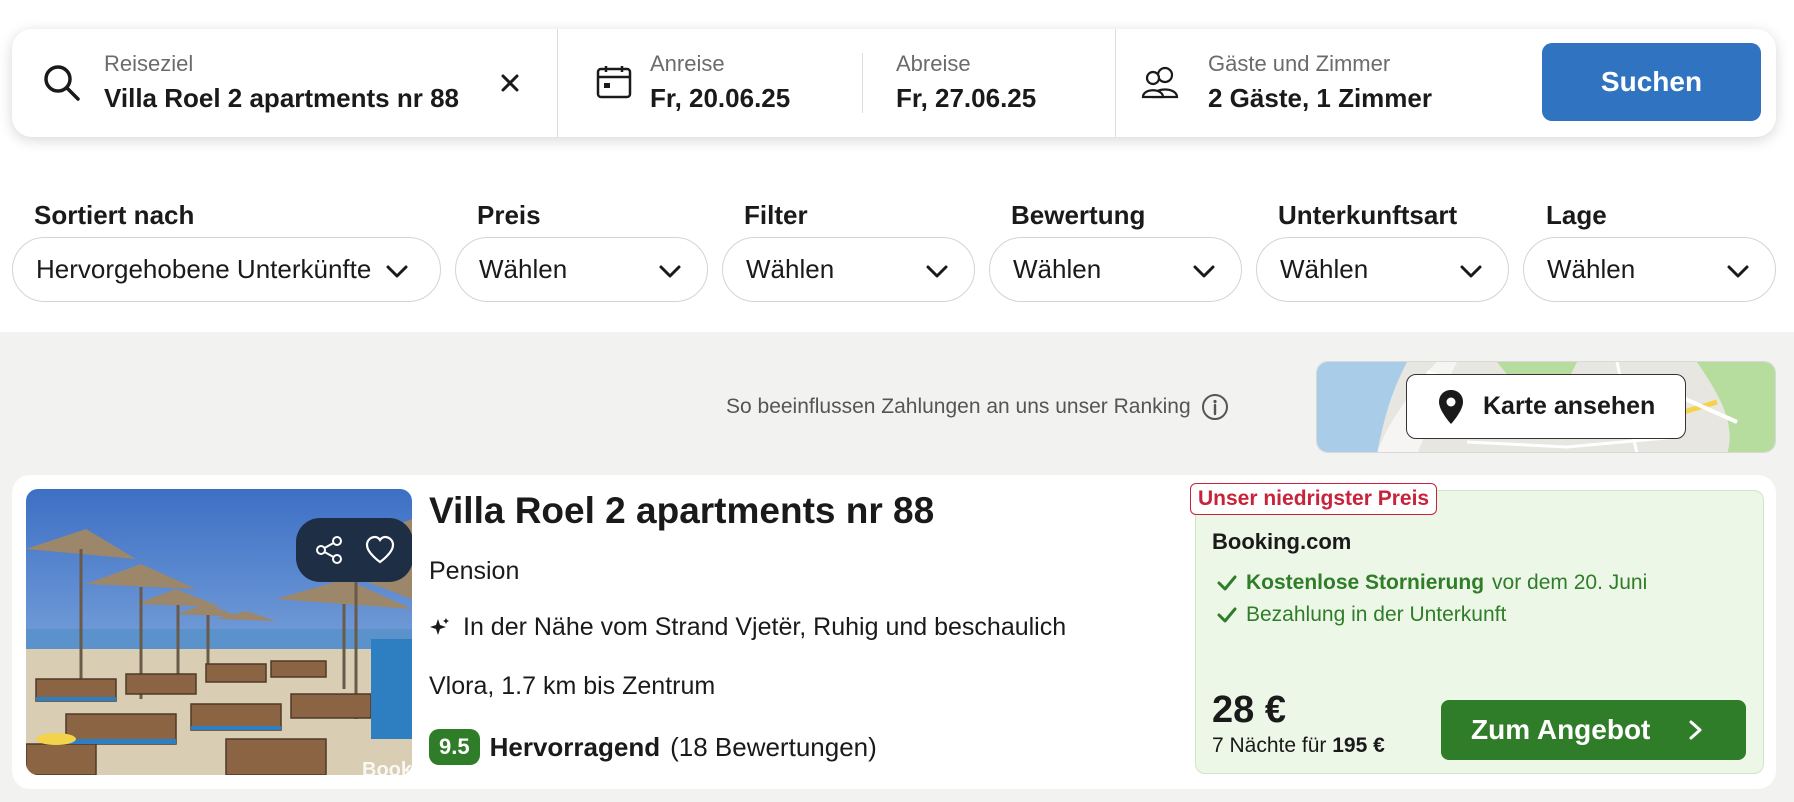 This screenshot has width=1794, height=802. What do you see at coordinates (62, 83) in the screenshot?
I see `search-icon` at bounding box center [62, 83].